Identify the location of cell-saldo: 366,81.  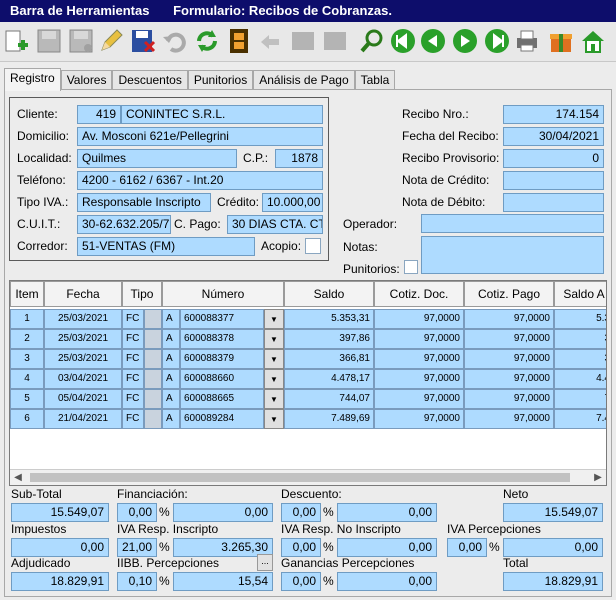
(329, 359).